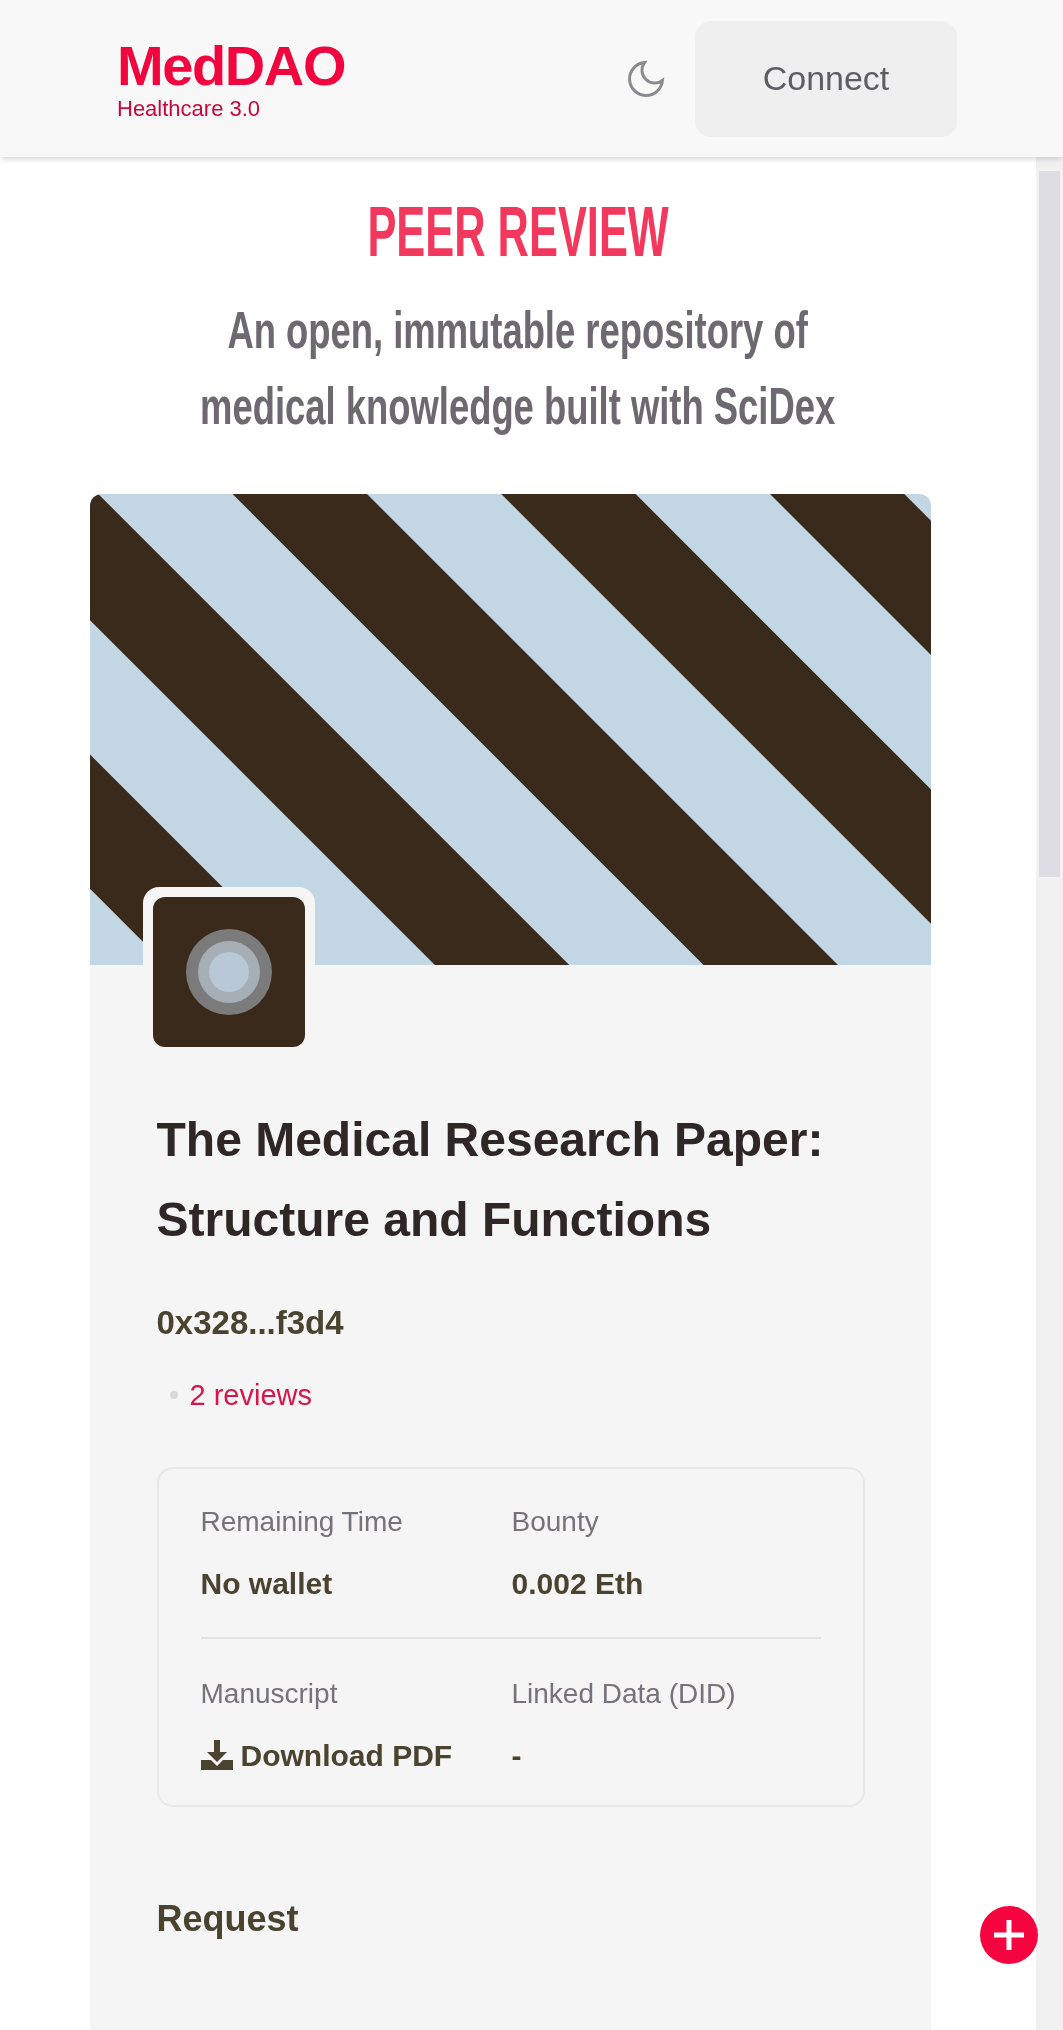  Describe the element at coordinates (518, 232) in the screenshot. I see `page-title: PEER REVIEW` at that location.